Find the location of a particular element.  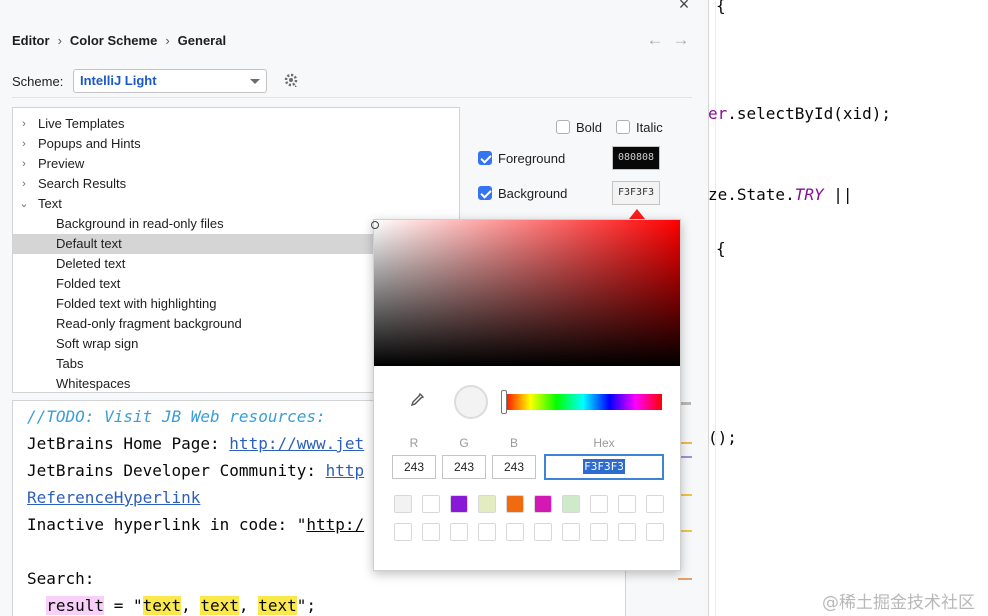

foreground-checkbox is located at coordinates (485, 158).